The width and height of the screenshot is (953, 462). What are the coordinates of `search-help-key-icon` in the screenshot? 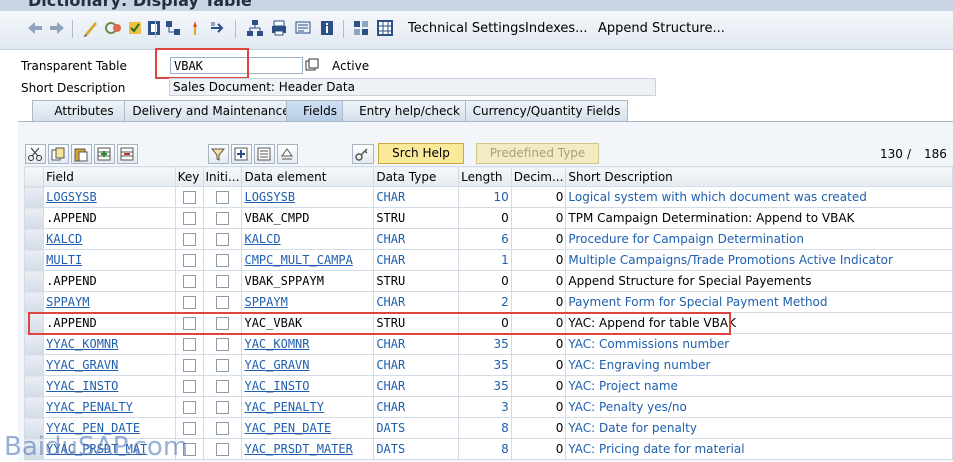 It's located at (363, 154).